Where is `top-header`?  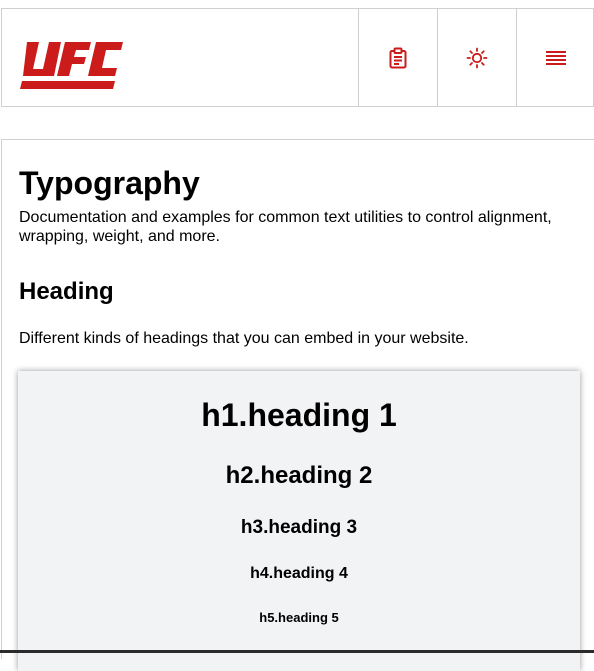
top-header is located at coordinates (297, 57).